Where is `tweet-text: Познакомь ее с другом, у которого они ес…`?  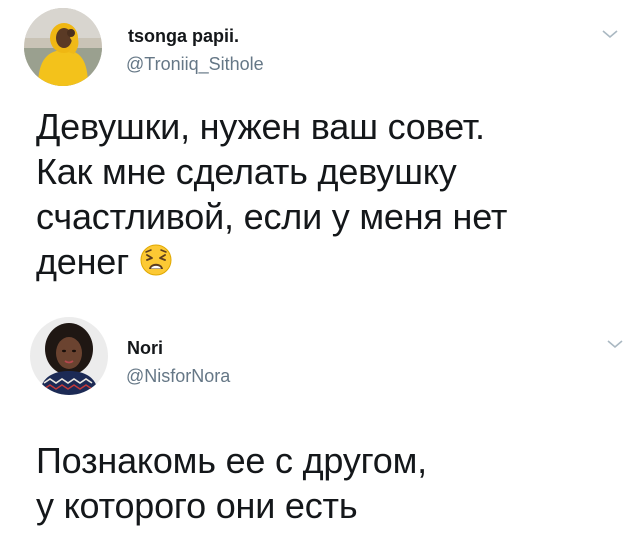
tweet-text: Познакомь ее с другом, у которого они ес… is located at coordinates (231, 483).